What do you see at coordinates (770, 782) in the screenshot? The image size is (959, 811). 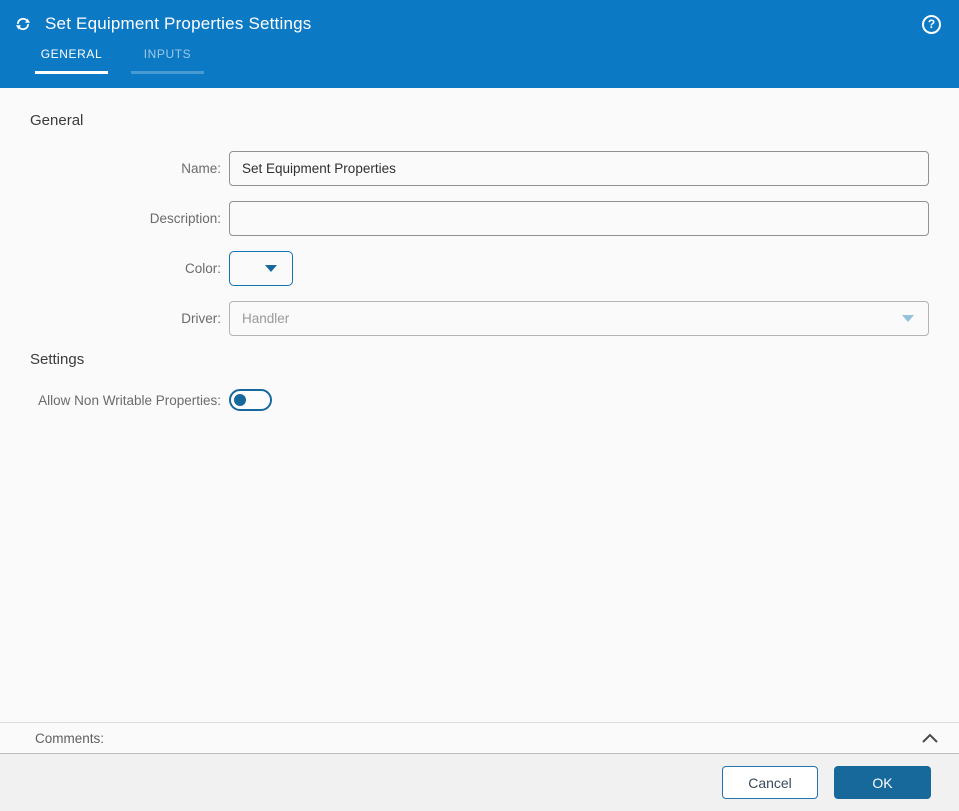 I see `cancel-button: Cancel` at bounding box center [770, 782].